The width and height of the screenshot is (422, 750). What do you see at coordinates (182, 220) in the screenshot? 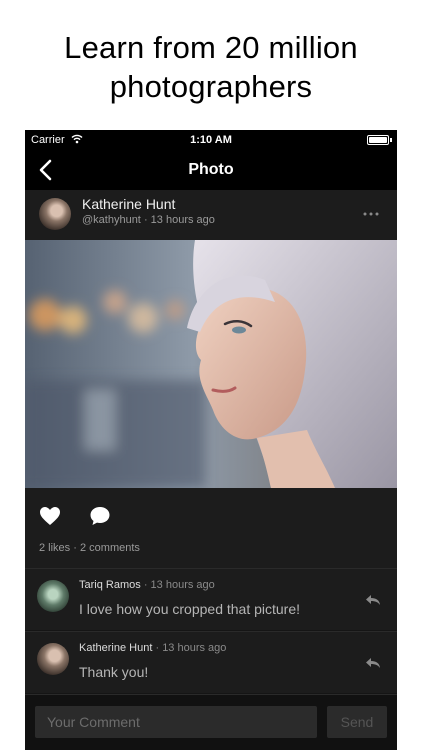
I see `post-time: 13 hours ago` at bounding box center [182, 220].